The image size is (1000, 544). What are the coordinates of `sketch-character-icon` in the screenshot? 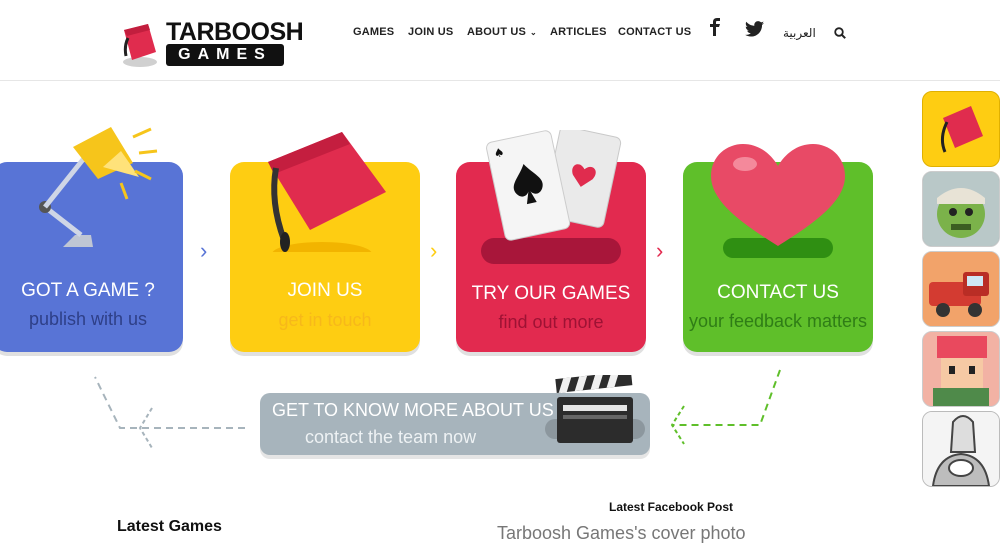 It's located at (961, 449).